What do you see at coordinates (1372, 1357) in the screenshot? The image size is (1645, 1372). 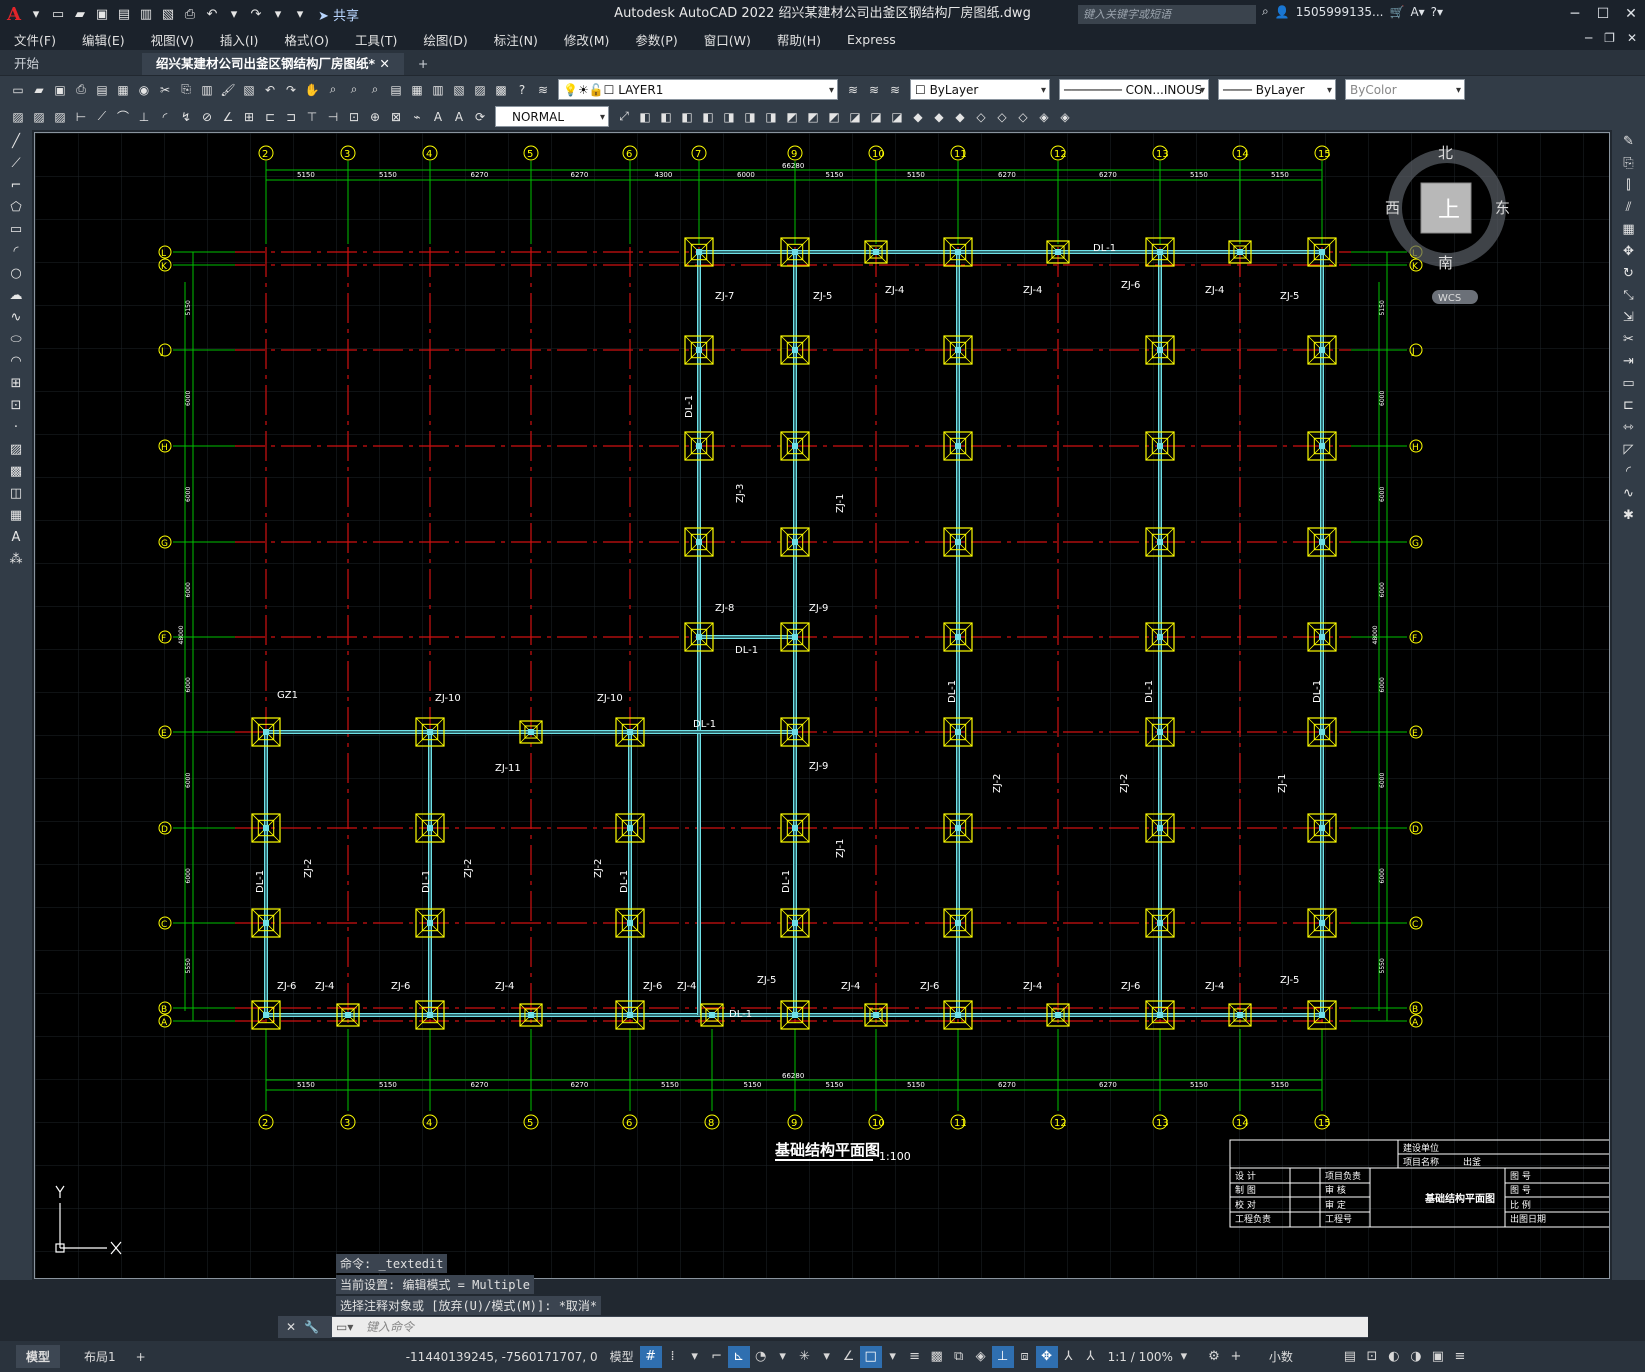 I see `lock-ui-icon: ⊡` at bounding box center [1372, 1357].